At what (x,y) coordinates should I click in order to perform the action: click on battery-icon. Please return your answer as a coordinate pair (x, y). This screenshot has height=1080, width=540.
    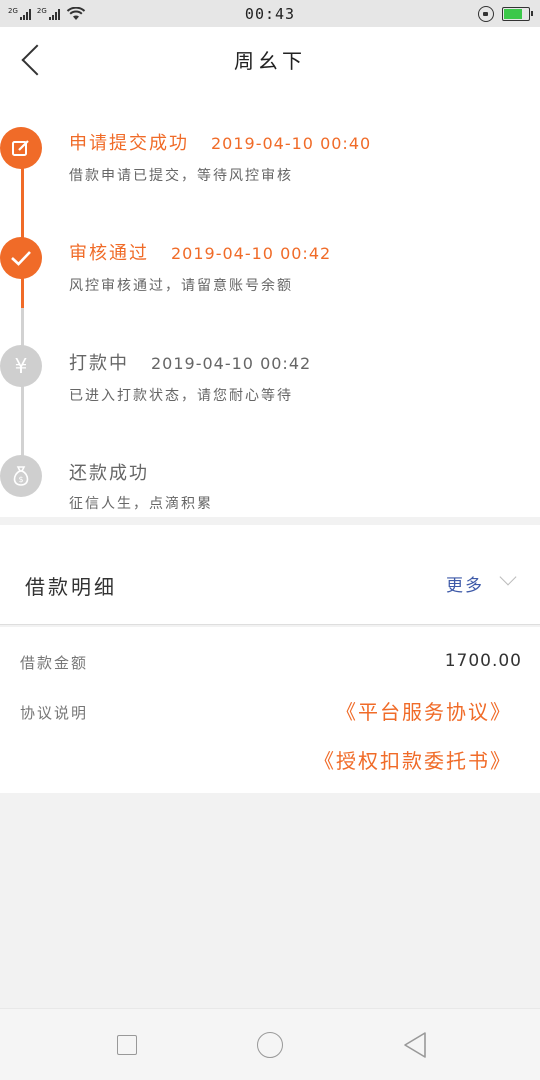
    Looking at the image, I should click on (517, 13).